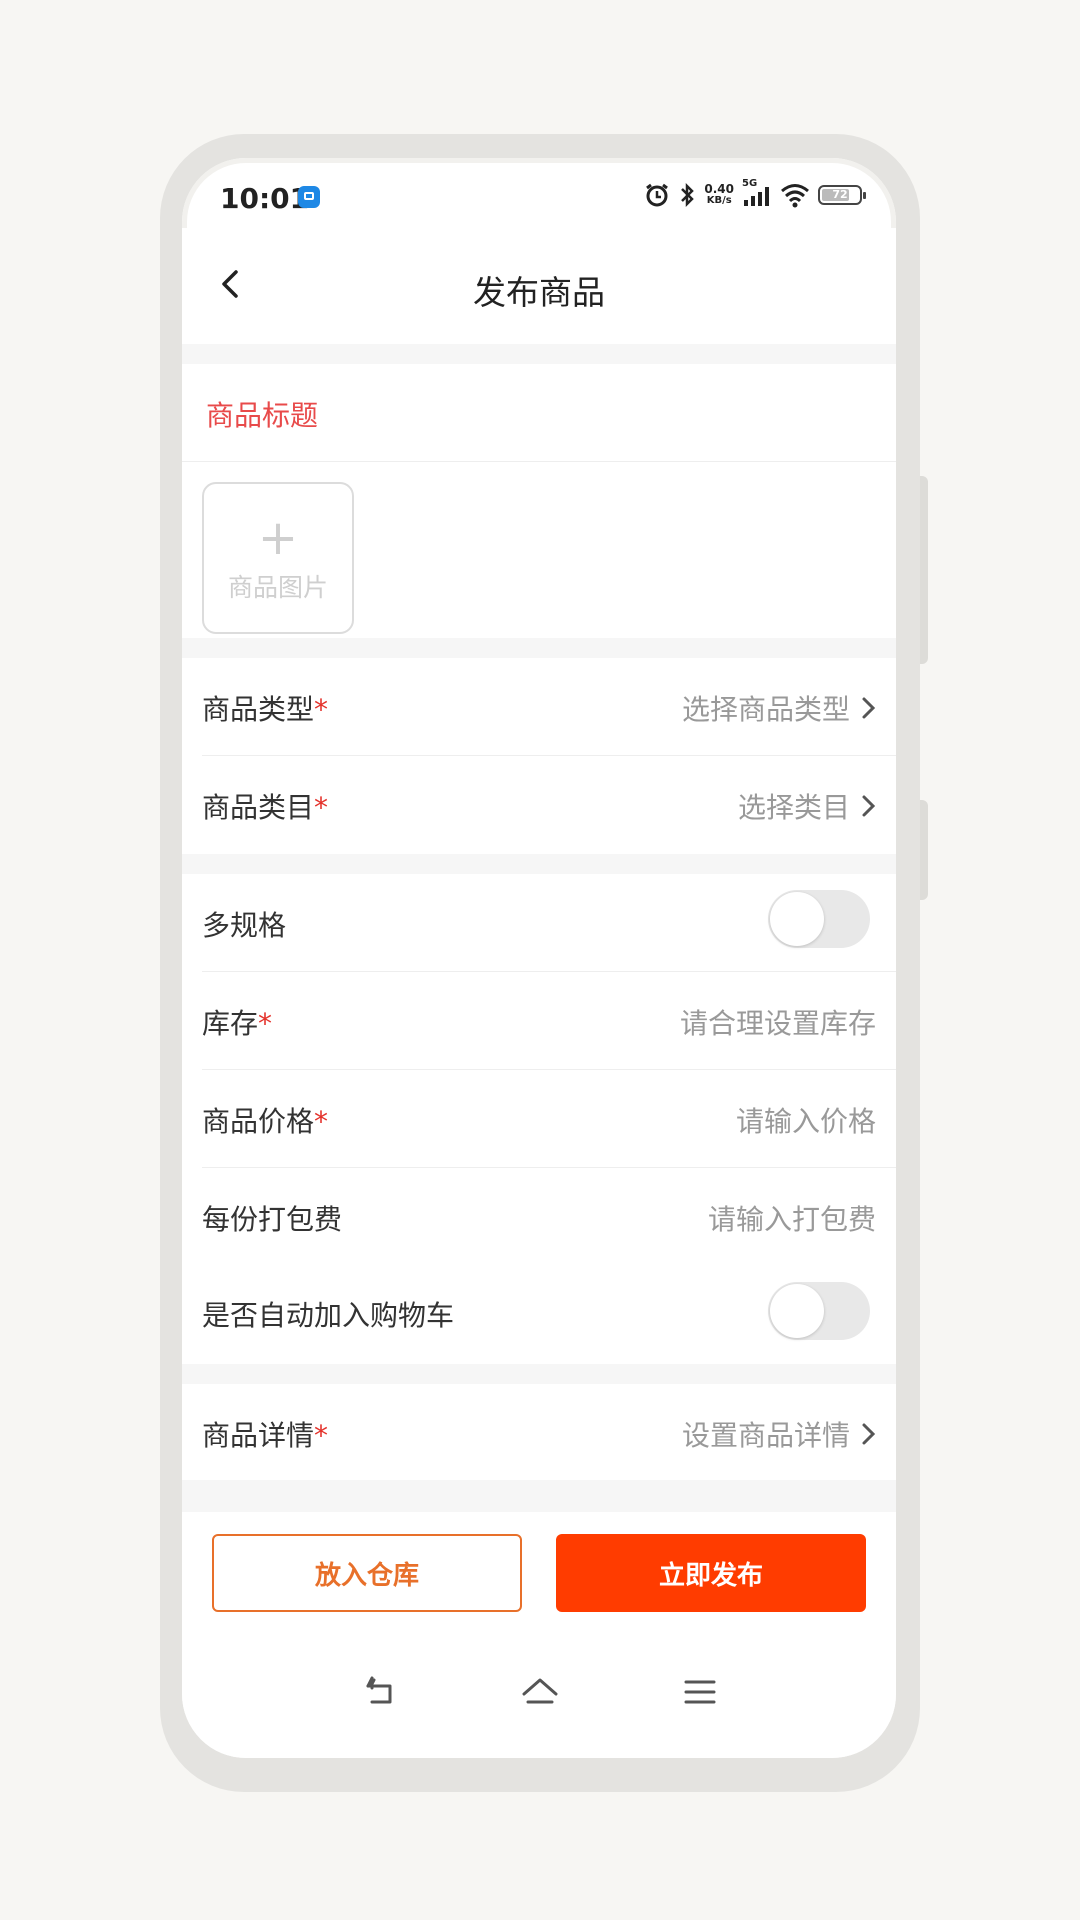 The width and height of the screenshot is (1080, 1920). I want to click on cellular-signal-icon: 5G, so click(757, 193).